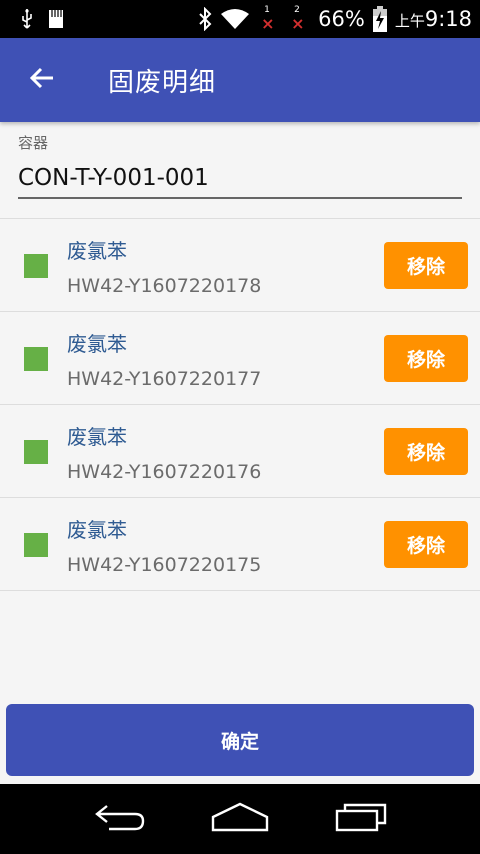 The height and width of the screenshot is (854, 480). I want to click on item-code: HW42-Y1607220176, so click(164, 472).